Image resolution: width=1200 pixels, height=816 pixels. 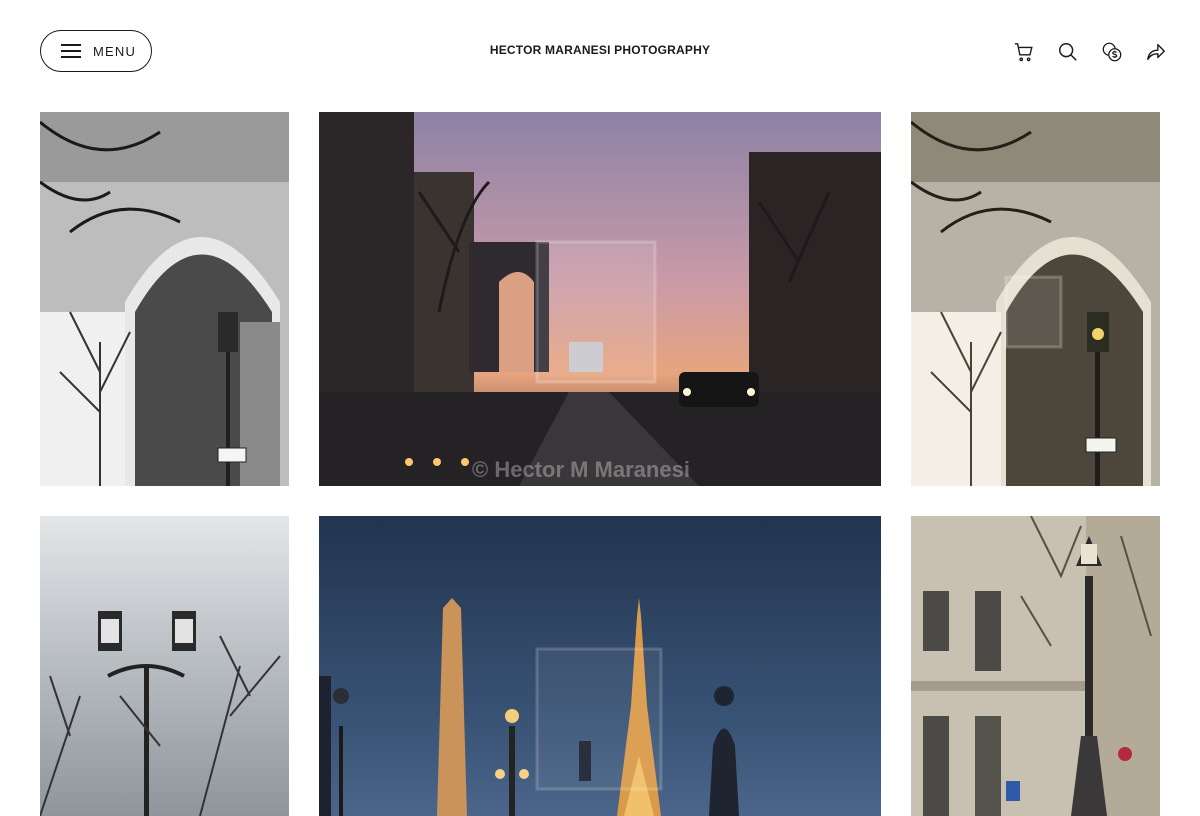 I want to click on photo-arc-color, so click(x=1035, y=299).